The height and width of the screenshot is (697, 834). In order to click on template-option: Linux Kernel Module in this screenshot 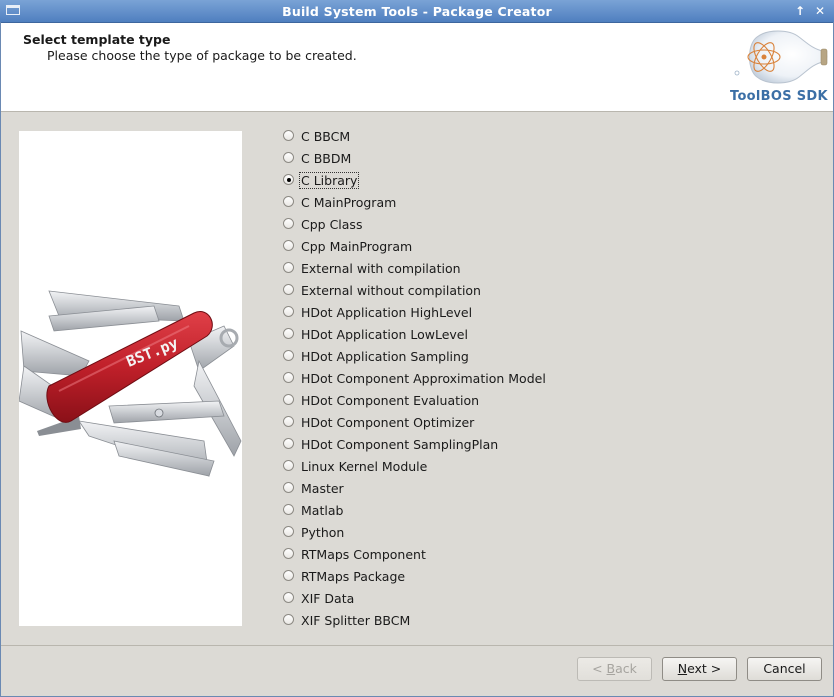, I will do `click(432, 466)`.